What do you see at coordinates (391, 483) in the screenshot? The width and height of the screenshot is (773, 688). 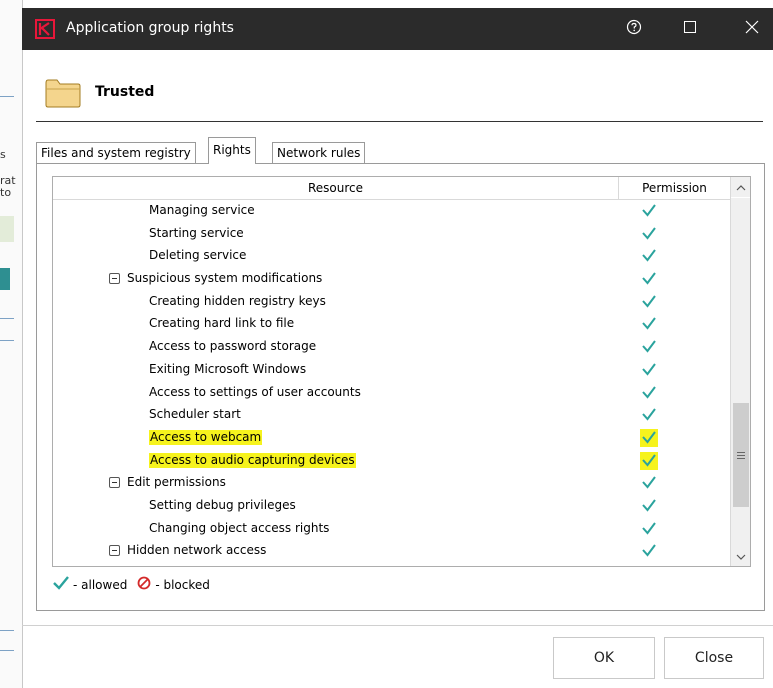 I see `table-row: Edit permissions` at bounding box center [391, 483].